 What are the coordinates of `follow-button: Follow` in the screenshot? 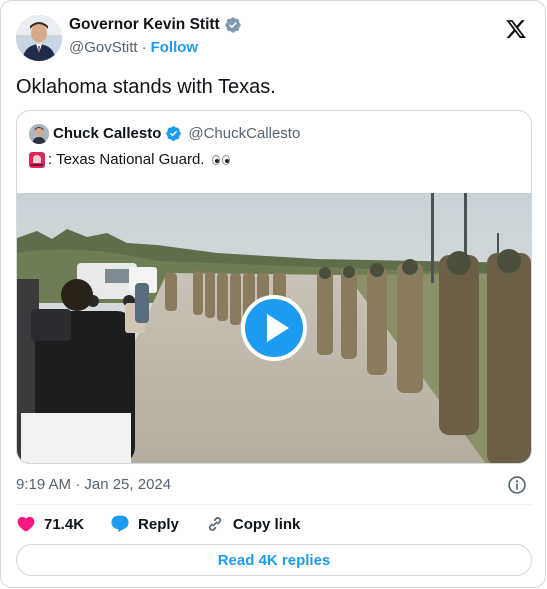 It's located at (175, 47).